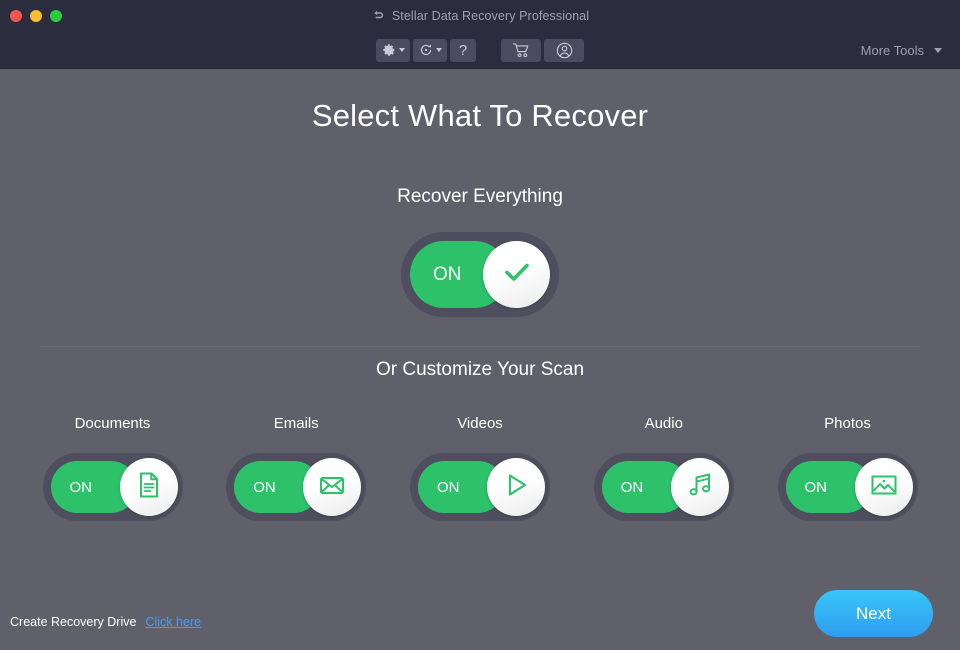 The width and height of the screenshot is (960, 650). What do you see at coordinates (847, 487) in the screenshot?
I see `photos-toggle: ON` at bounding box center [847, 487].